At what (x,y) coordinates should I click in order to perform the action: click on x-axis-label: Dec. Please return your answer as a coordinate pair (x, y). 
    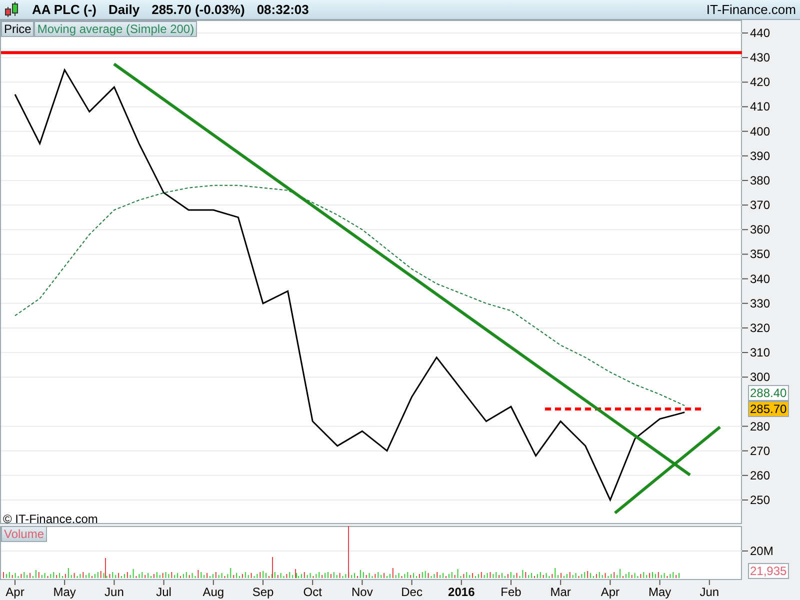
    Looking at the image, I should click on (411, 592).